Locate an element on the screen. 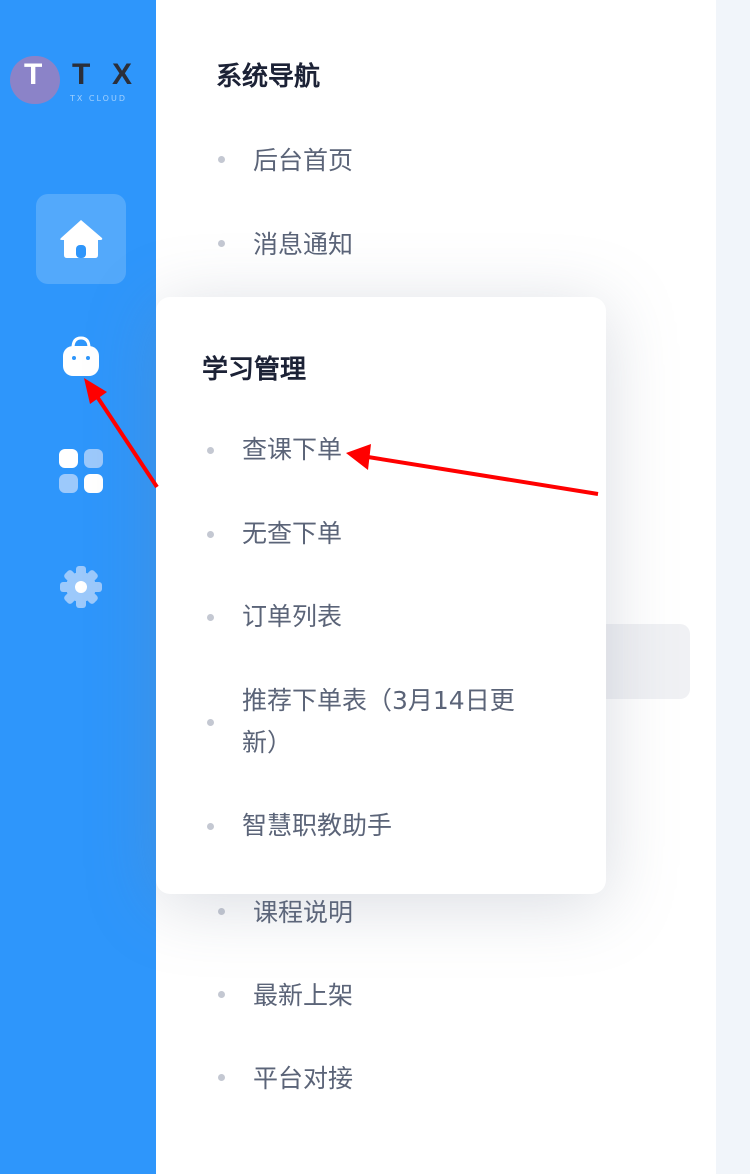  rail-settings-button is located at coordinates (81, 587).